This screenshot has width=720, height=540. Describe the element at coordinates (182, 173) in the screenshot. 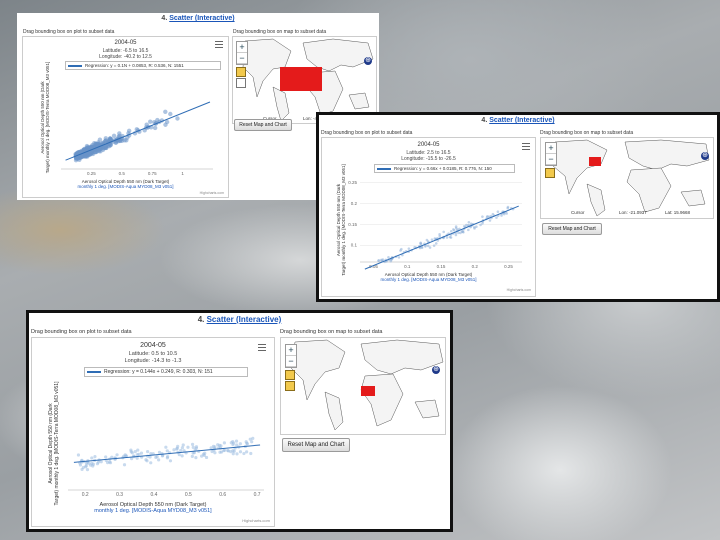

I see `x-tick-label: 1` at that location.